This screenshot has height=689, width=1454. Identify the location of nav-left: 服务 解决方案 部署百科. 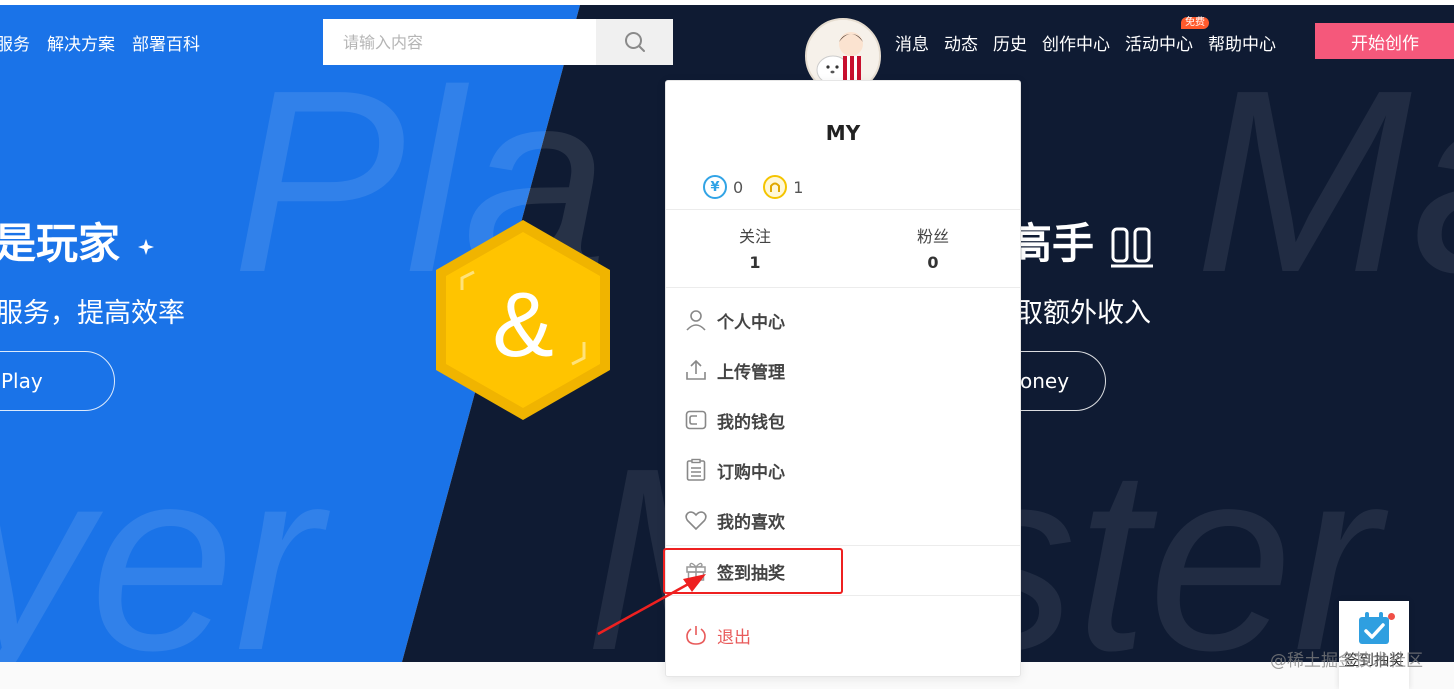
(100, 42).